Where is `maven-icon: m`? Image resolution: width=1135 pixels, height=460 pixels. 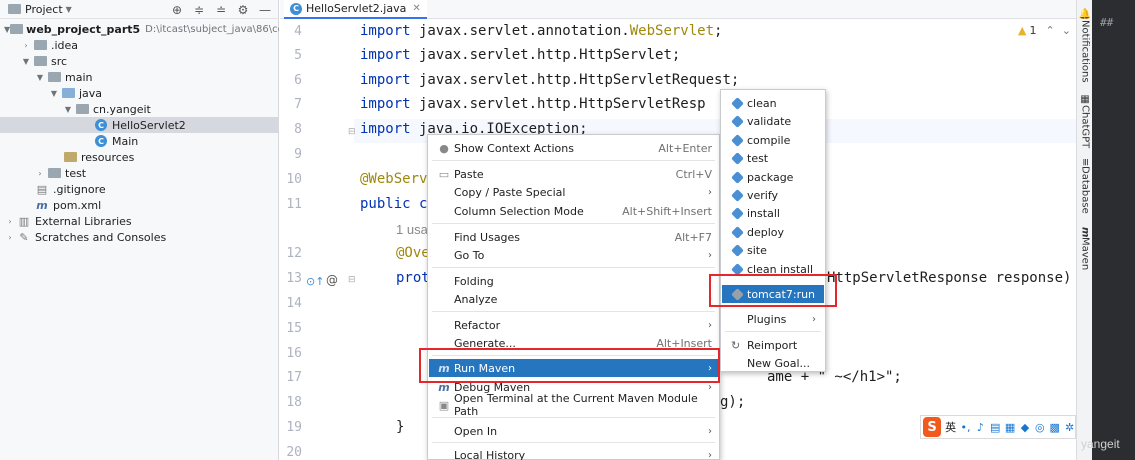 maven-icon: m is located at coordinates (1085, 232).